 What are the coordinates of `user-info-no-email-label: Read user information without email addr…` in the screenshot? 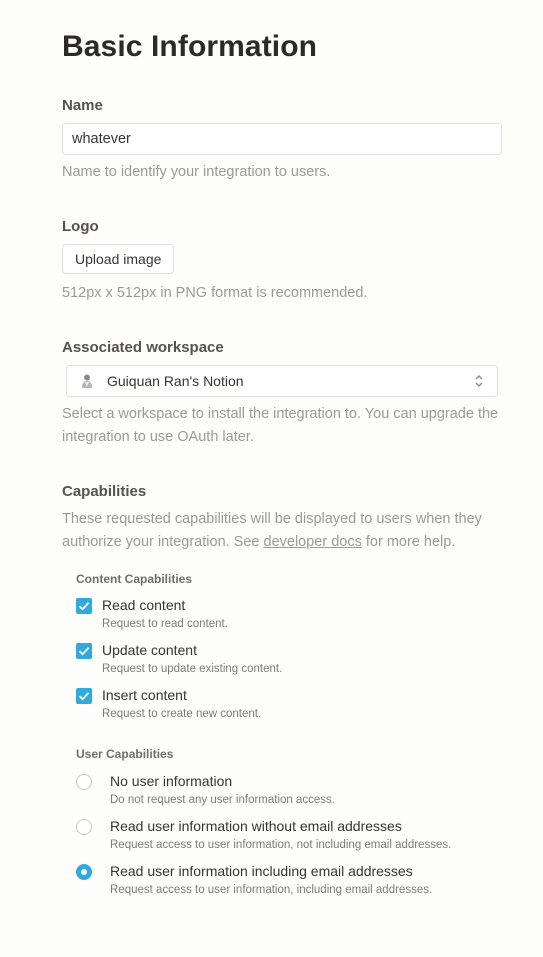 It's located at (256, 826).